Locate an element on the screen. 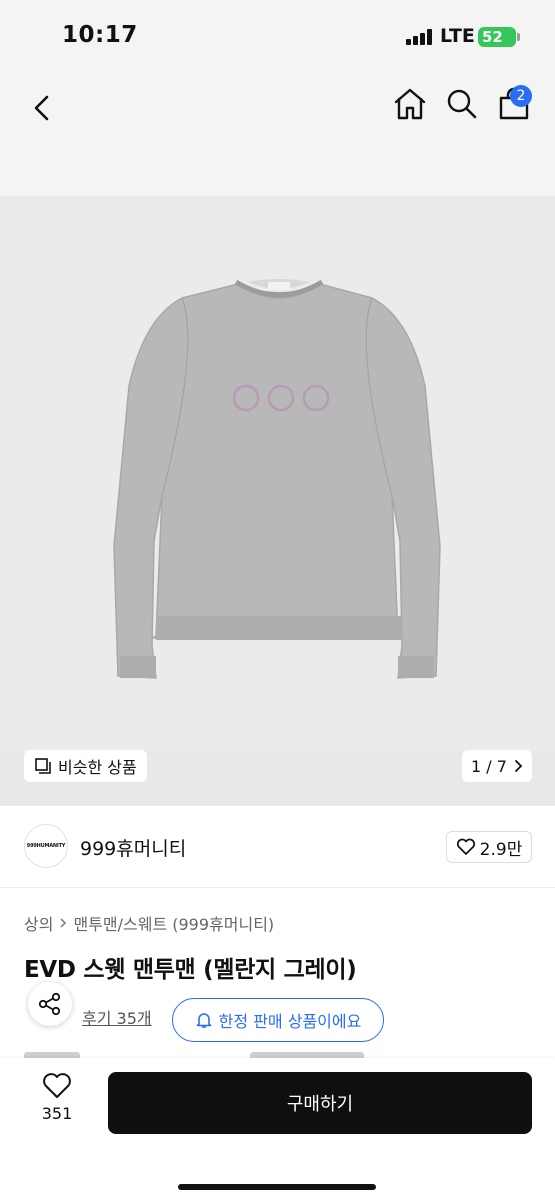  wishlist-button: 351 is located at coordinates (57, 1105).